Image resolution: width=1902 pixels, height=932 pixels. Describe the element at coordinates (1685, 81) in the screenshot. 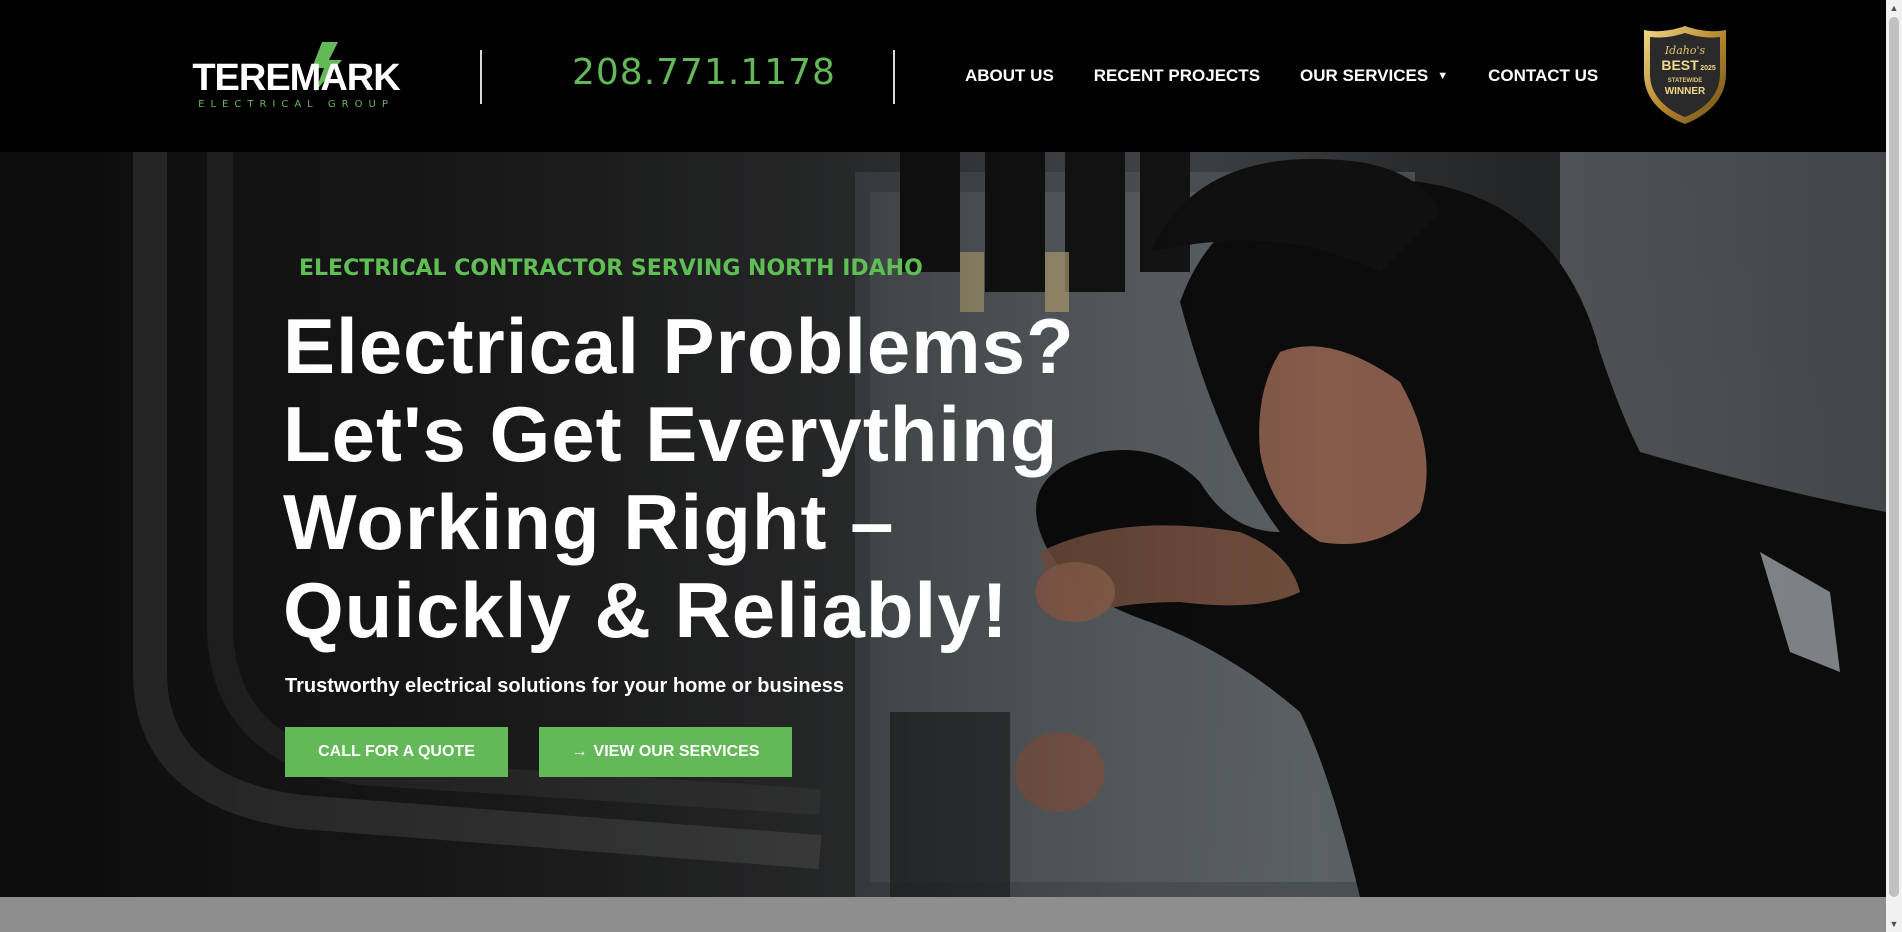

I see `svg-text: STATEWIDE` at that location.